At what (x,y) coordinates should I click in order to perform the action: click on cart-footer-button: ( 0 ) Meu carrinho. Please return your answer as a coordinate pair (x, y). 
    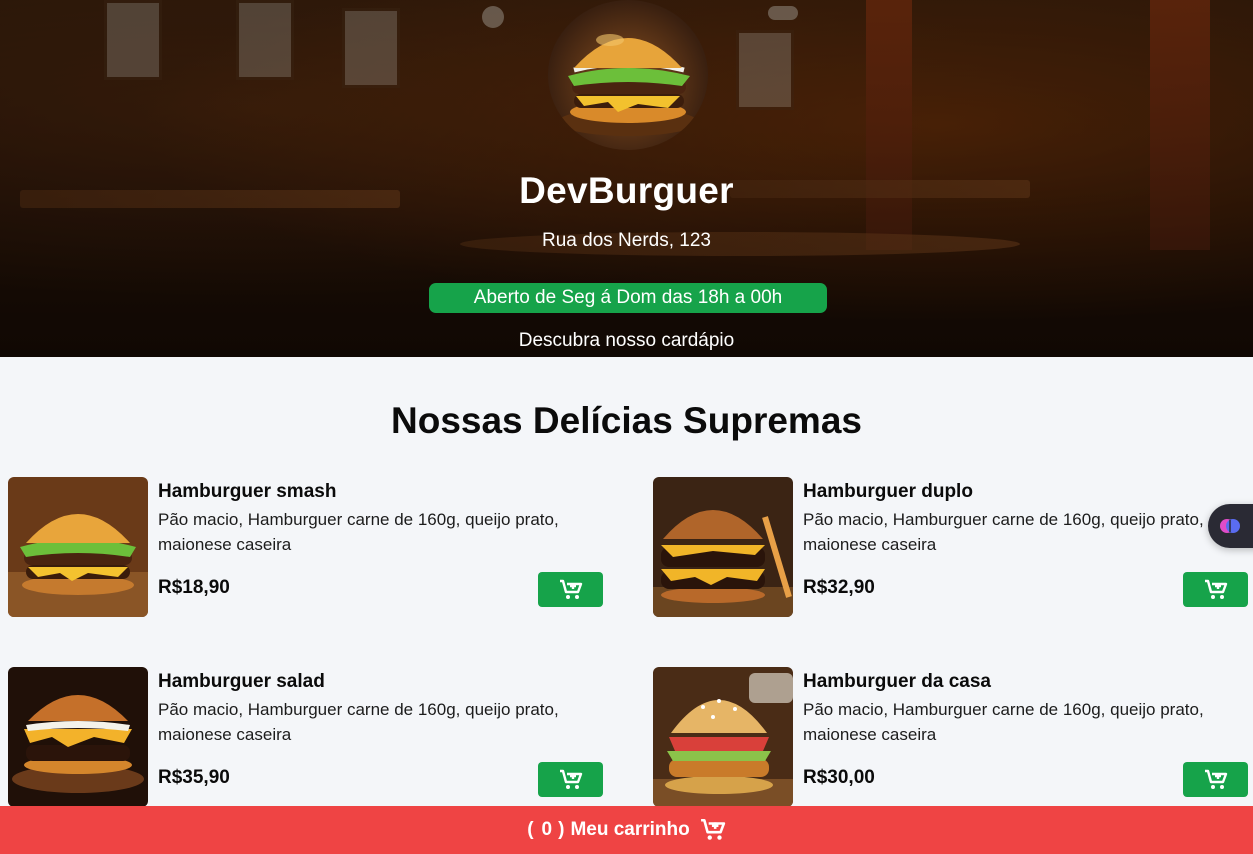
    Looking at the image, I should click on (626, 830).